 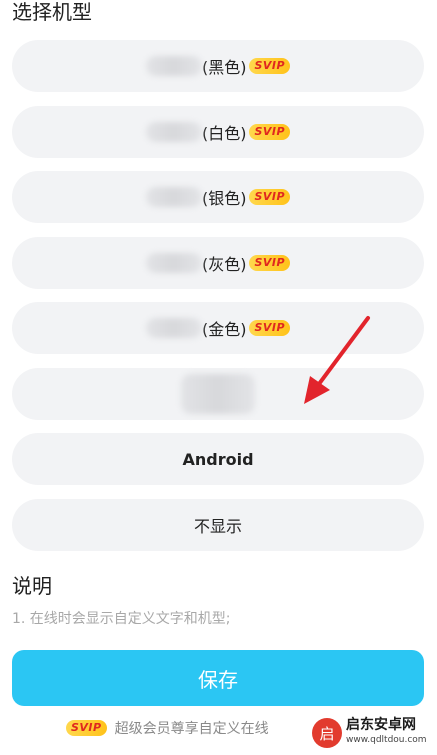 I want to click on model-option-gray: (灰色) SVIP, so click(x=218, y=262).